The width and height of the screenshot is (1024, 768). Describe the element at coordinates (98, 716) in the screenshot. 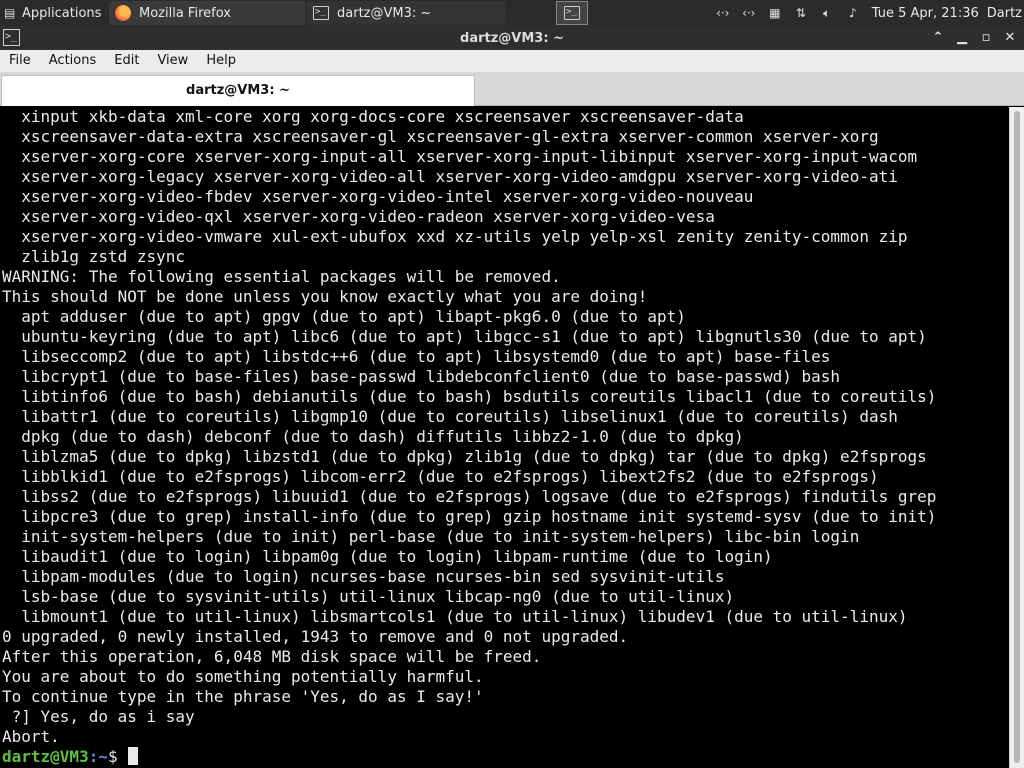

I see `terminal-line: ?] Yes, do as i say` at that location.